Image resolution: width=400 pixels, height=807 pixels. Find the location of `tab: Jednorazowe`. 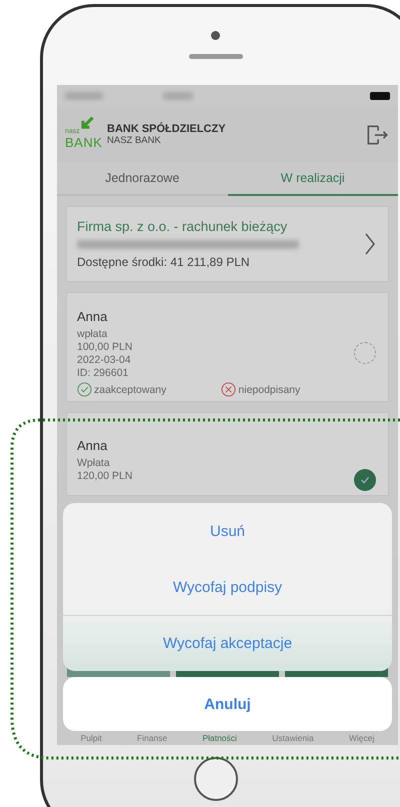

tab: Jednorazowe is located at coordinates (142, 179).